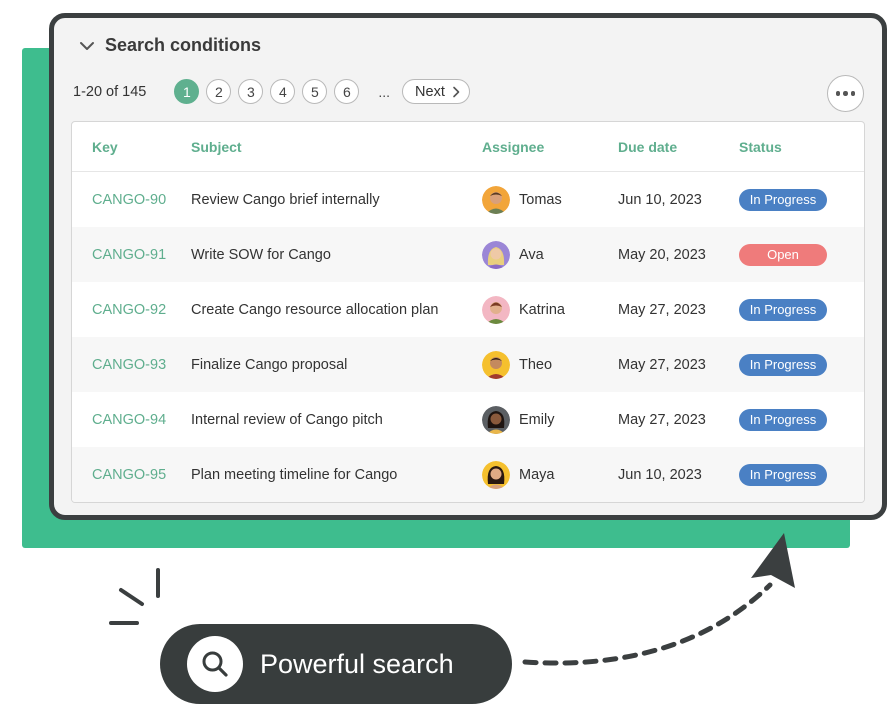 This screenshot has width=896, height=716. What do you see at coordinates (131, 147) in the screenshot?
I see `header-key: Key` at bounding box center [131, 147].